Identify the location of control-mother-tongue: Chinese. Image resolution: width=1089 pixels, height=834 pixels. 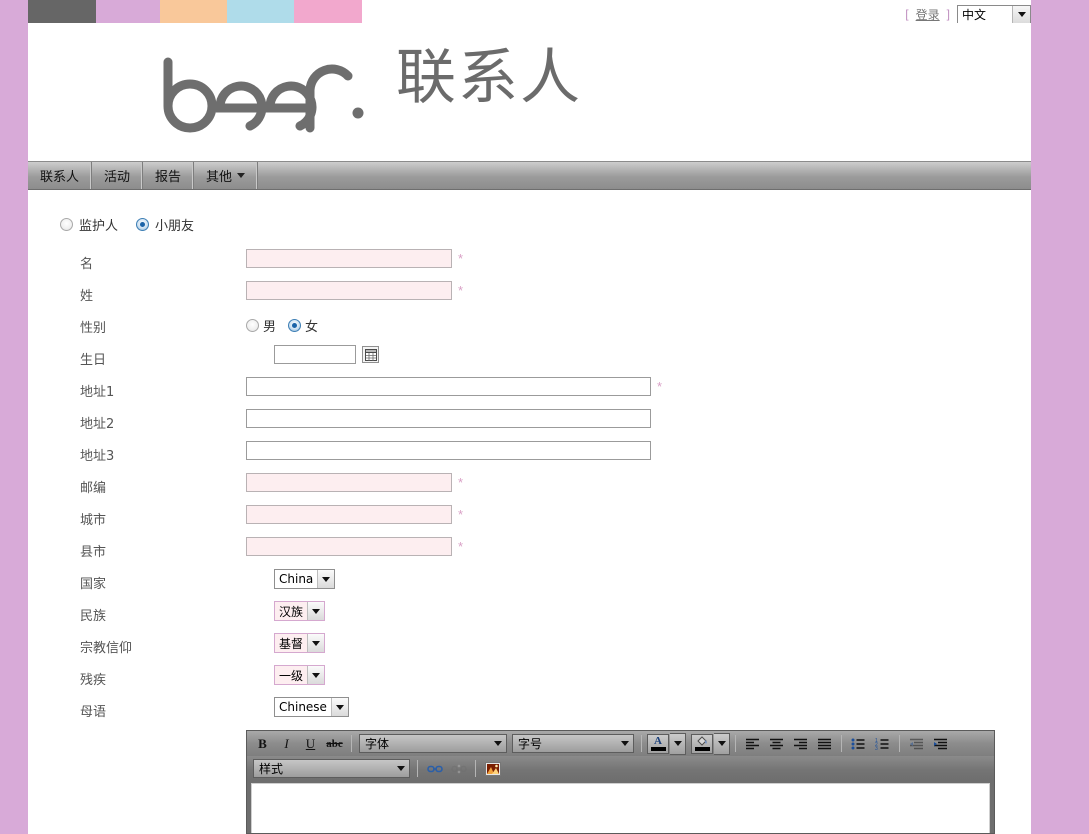
(311, 707).